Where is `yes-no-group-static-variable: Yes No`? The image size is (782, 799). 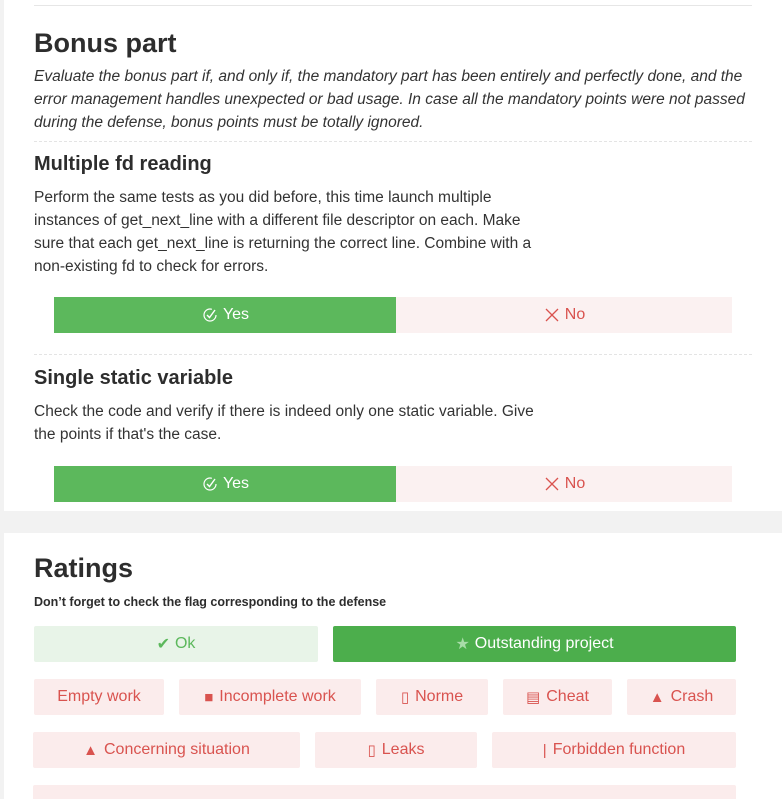 yes-no-group-static-variable: Yes No is located at coordinates (393, 484).